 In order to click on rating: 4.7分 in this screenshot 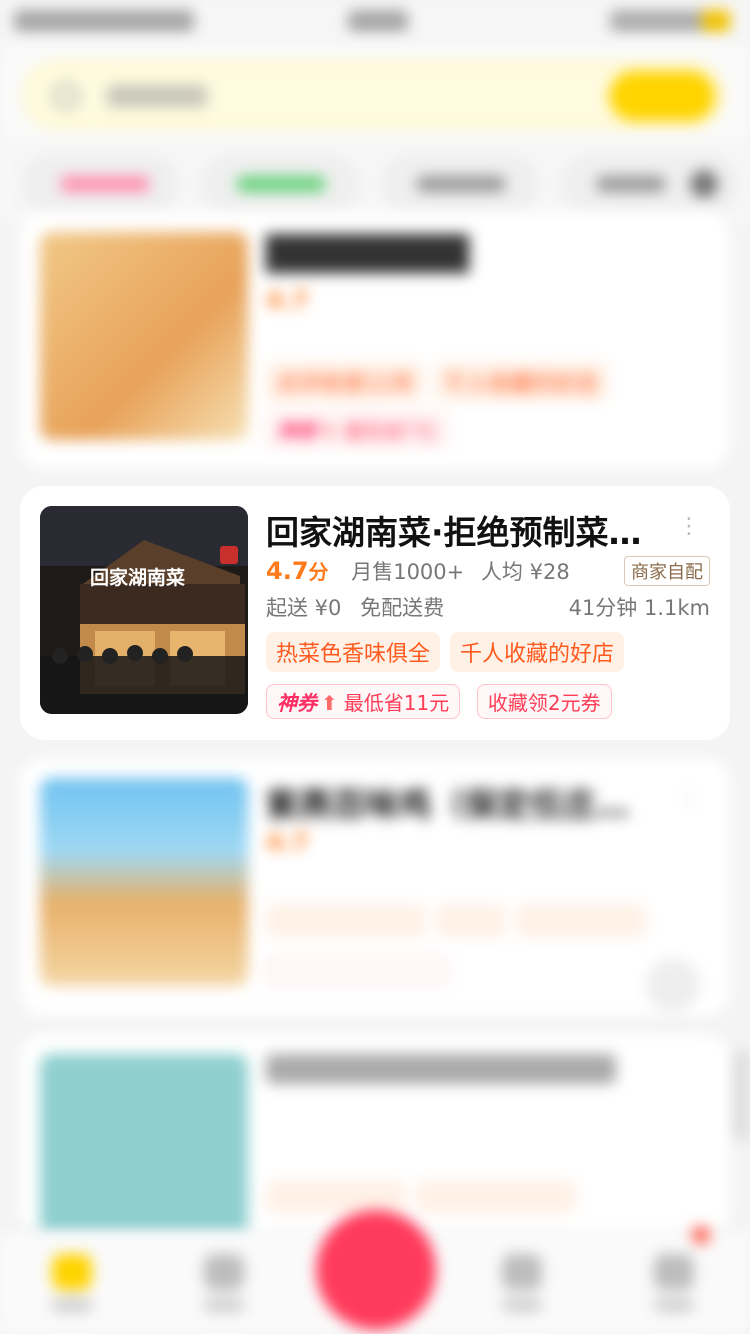, I will do `click(297, 571)`.